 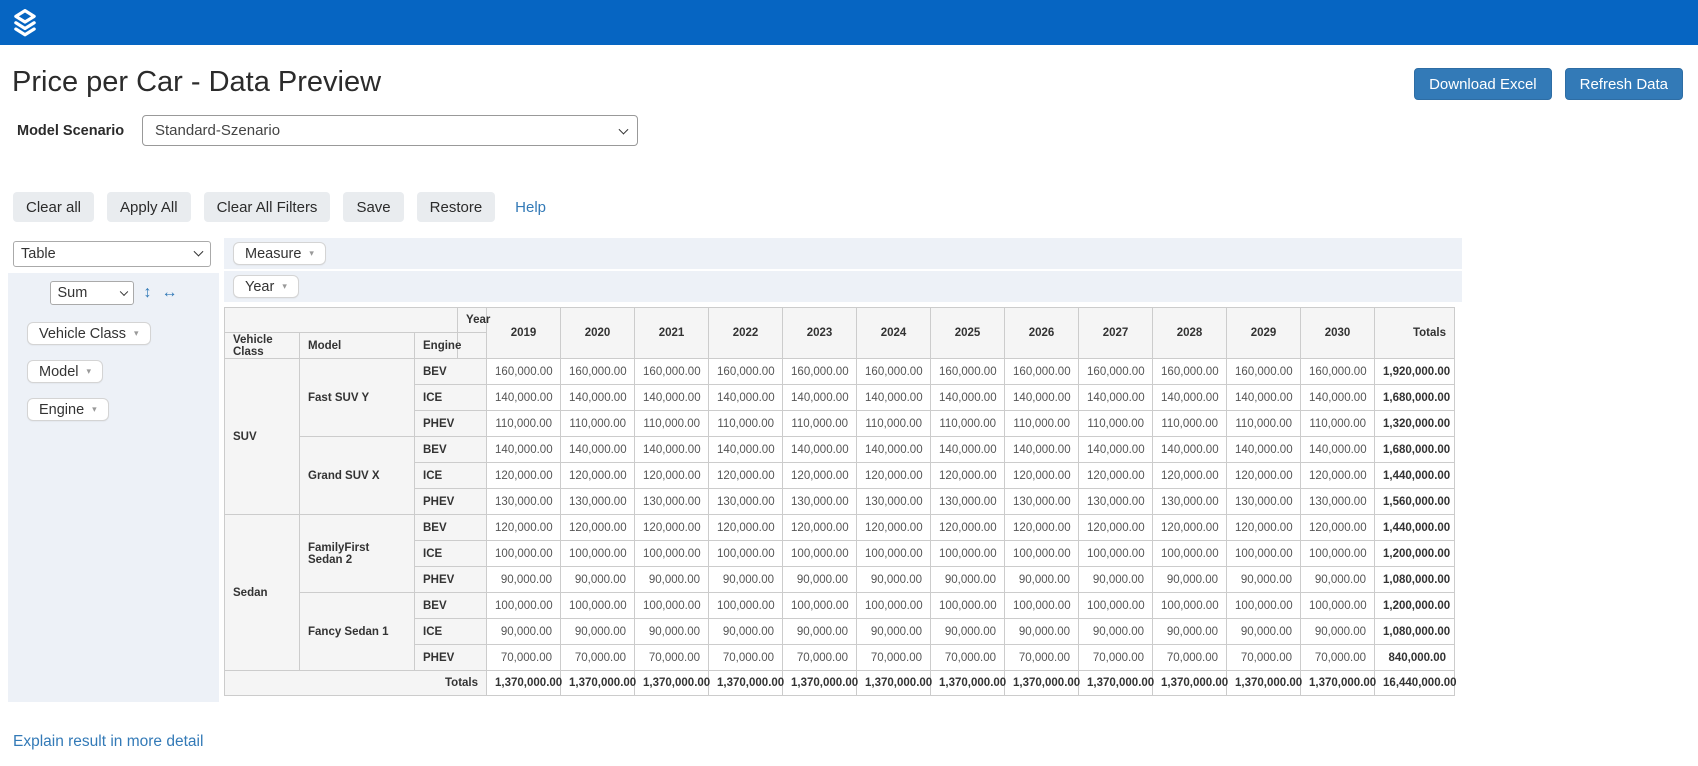 I want to click on field-pill-label: Engine, so click(x=62, y=409).